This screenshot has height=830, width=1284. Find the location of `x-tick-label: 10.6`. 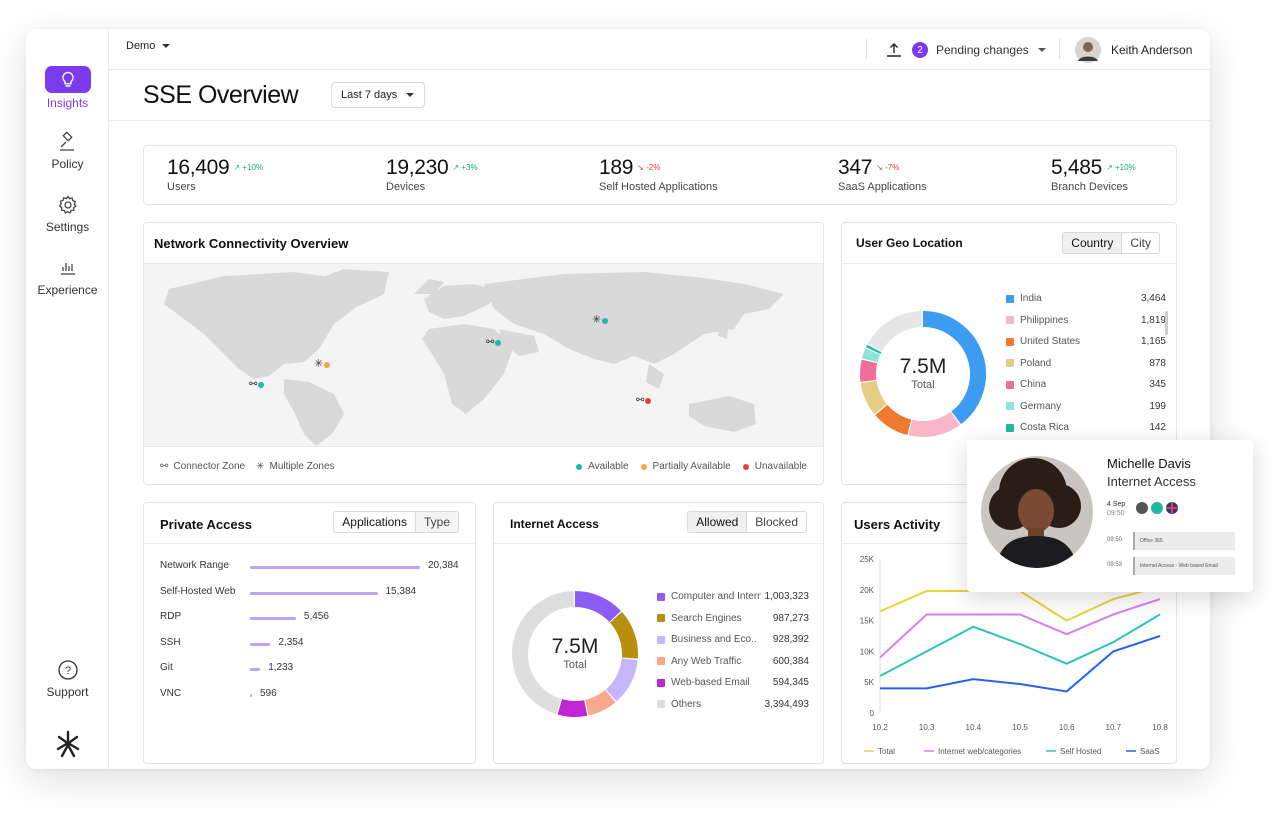

x-tick-label: 10.6 is located at coordinates (1067, 727).